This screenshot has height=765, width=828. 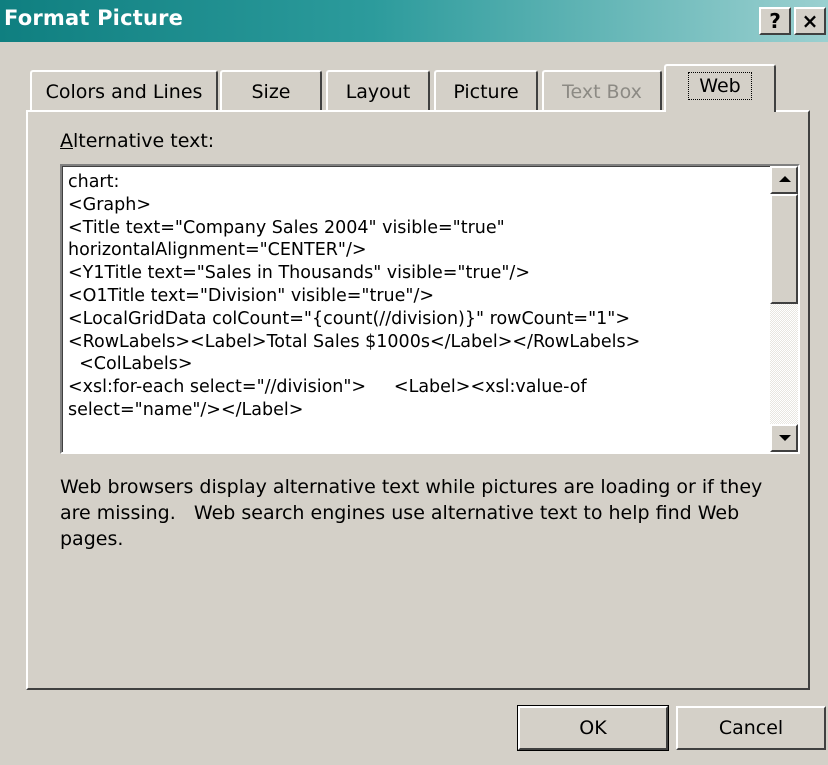 I want to click on arrow-down-icon, so click(x=785, y=438).